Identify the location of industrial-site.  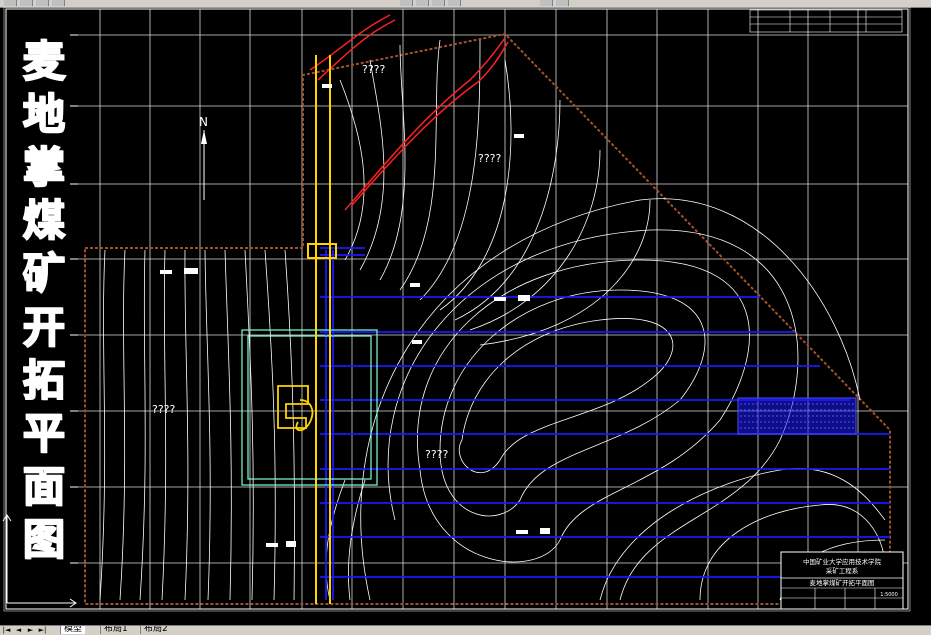
(309, 407).